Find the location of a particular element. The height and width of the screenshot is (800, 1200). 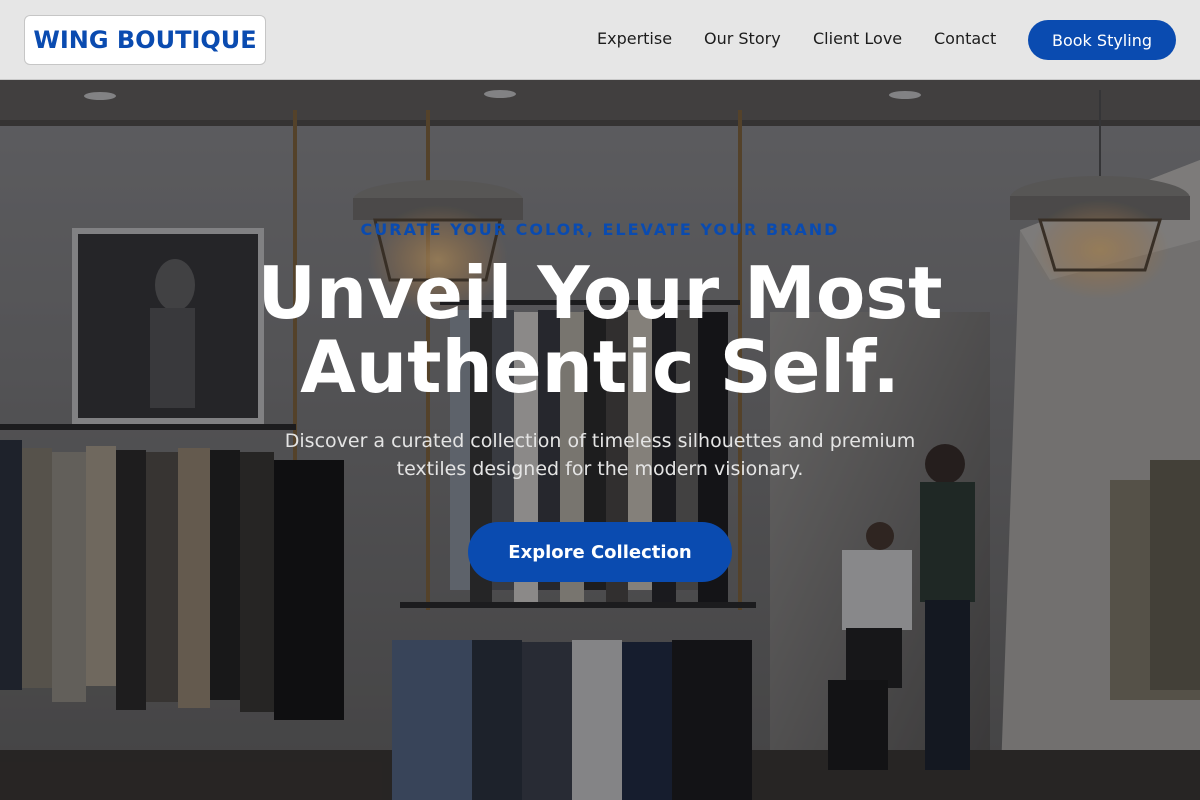

nav-link-contact: Contact is located at coordinates (965, 38).